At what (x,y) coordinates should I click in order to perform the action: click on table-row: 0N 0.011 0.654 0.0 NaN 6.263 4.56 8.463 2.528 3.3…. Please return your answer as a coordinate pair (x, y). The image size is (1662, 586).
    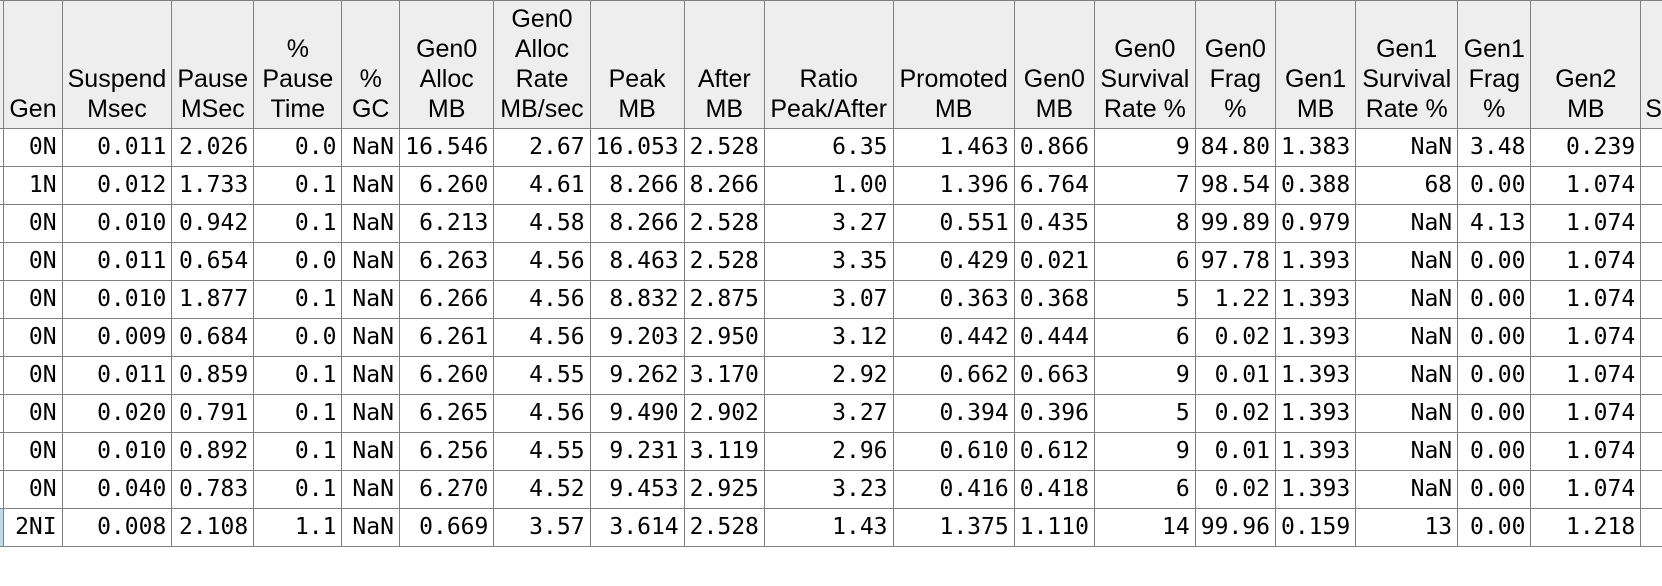
    Looking at the image, I should click on (831, 261).